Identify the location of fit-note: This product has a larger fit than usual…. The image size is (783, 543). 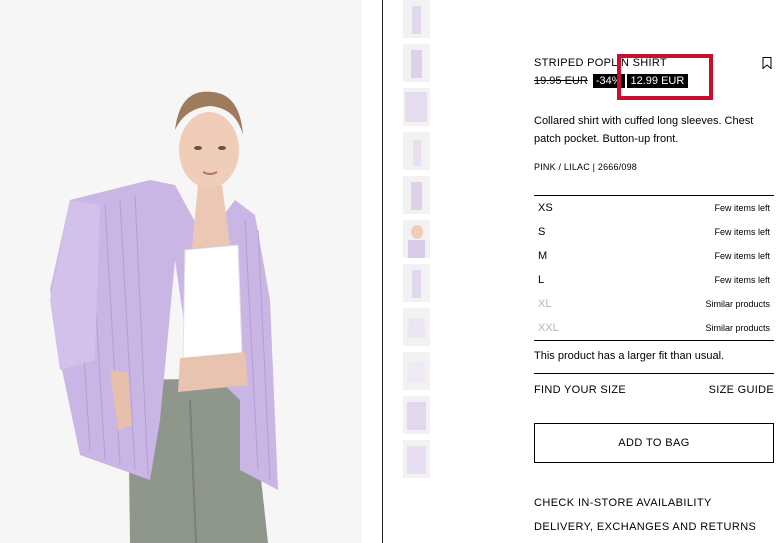
(629, 356).